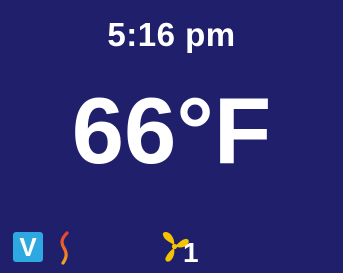 The width and height of the screenshot is (343, 273). Describe the element at coordinates (182, 249) in the screenshot. I see `fan-status: 1` at that location.